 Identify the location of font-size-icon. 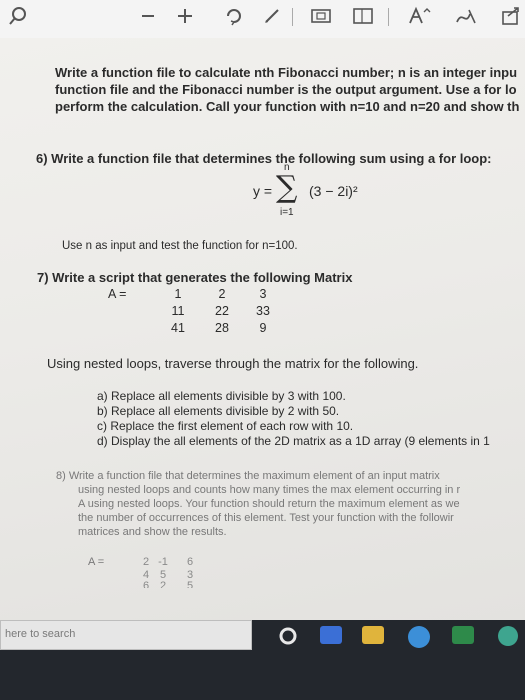
(420, 18).